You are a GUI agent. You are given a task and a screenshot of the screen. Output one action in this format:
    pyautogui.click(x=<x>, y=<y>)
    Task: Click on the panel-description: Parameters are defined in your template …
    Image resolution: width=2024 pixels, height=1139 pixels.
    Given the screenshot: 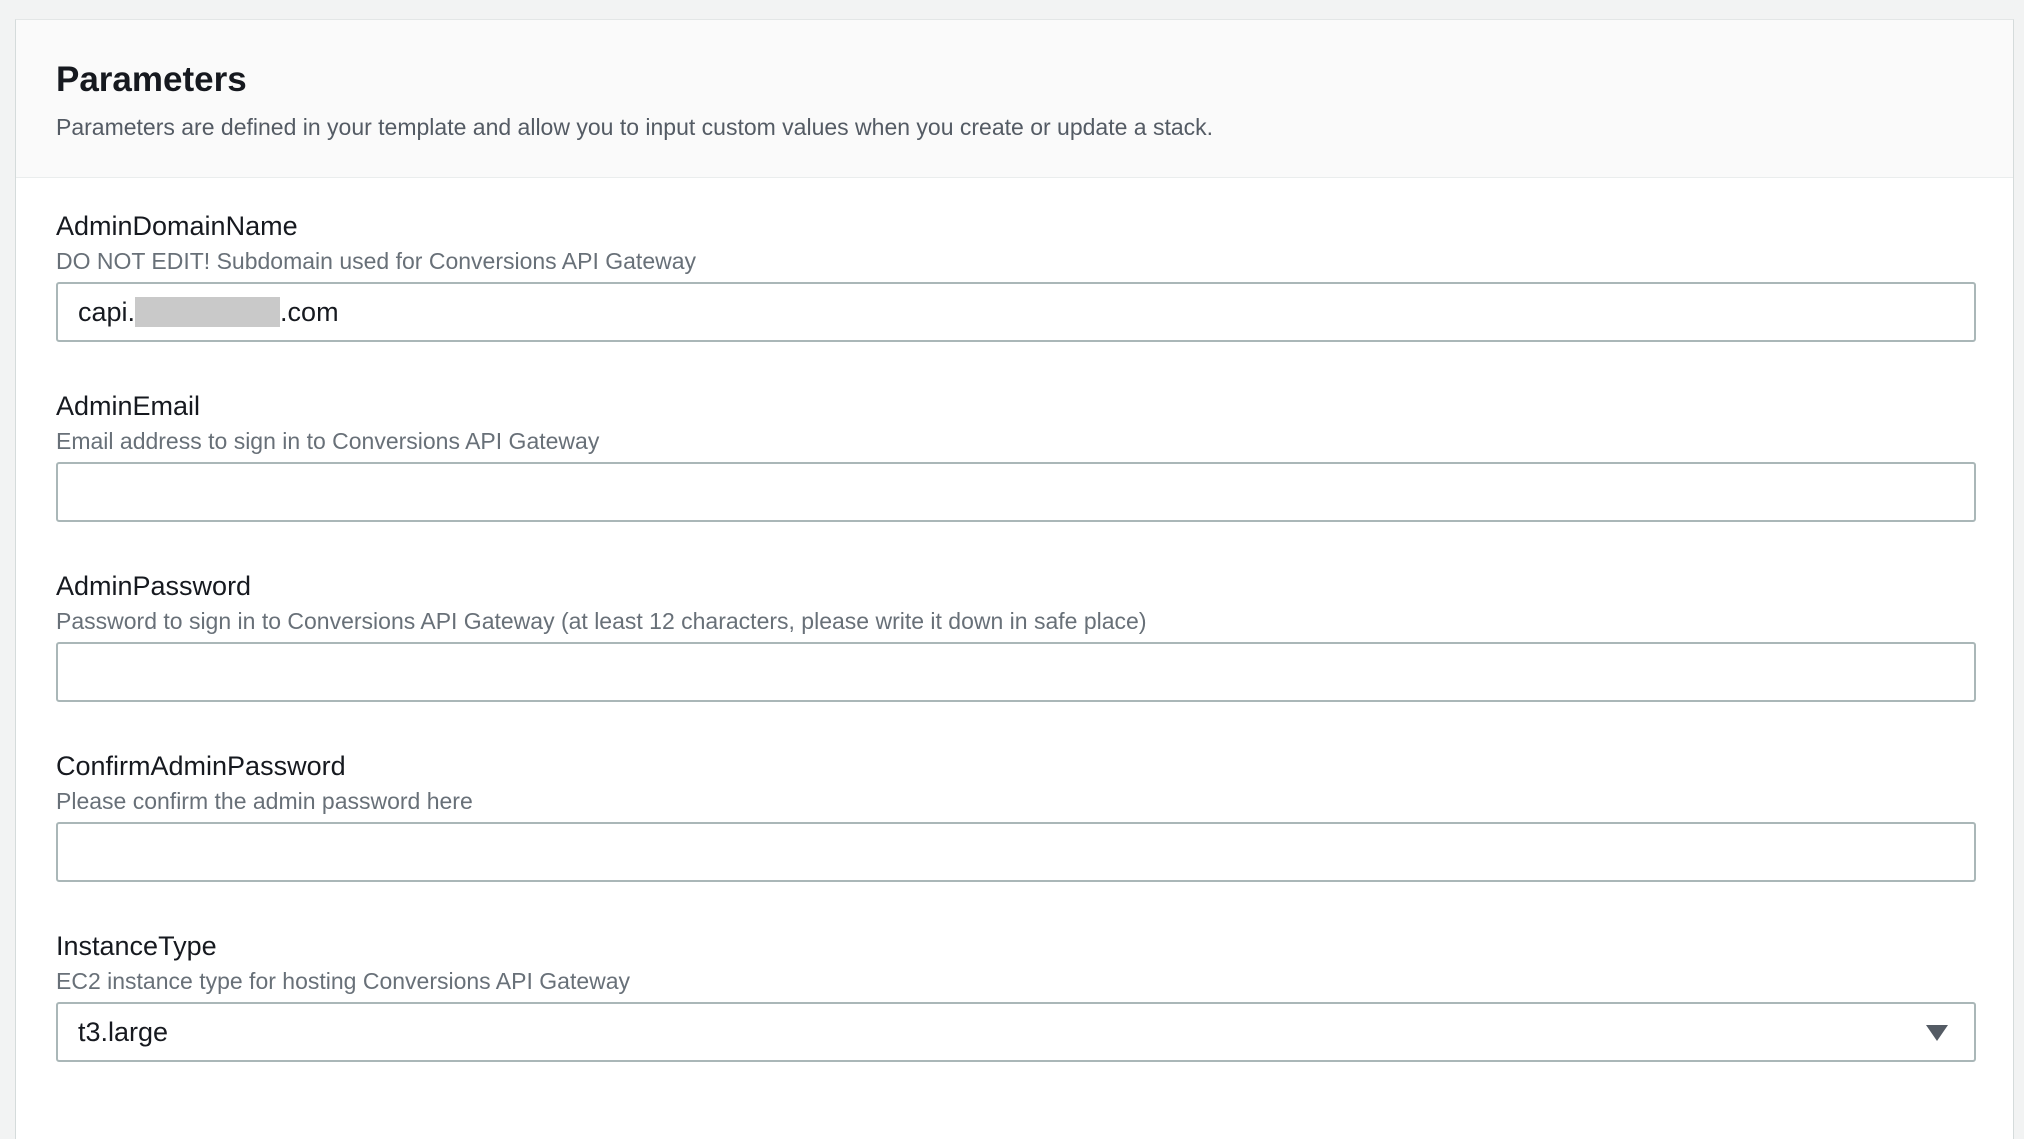 What is the action you would take?
    pyautogui.click(x=635, y=127)
    